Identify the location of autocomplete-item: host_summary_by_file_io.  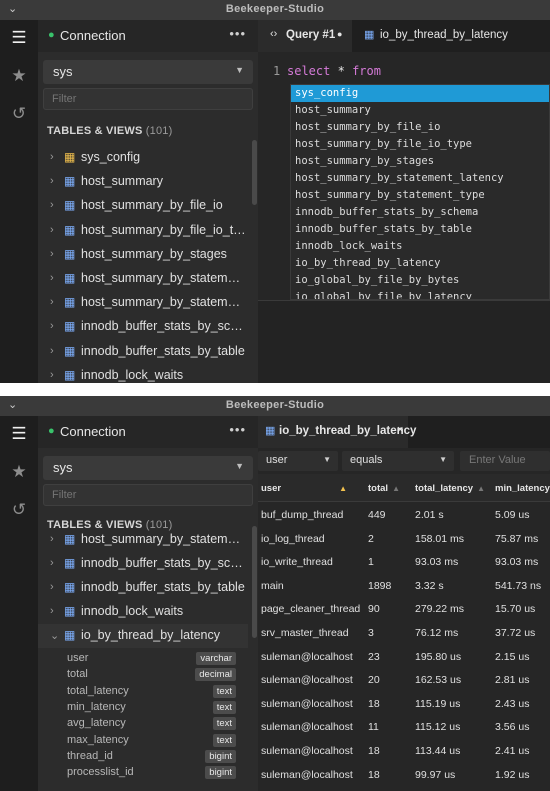
(420, 127).